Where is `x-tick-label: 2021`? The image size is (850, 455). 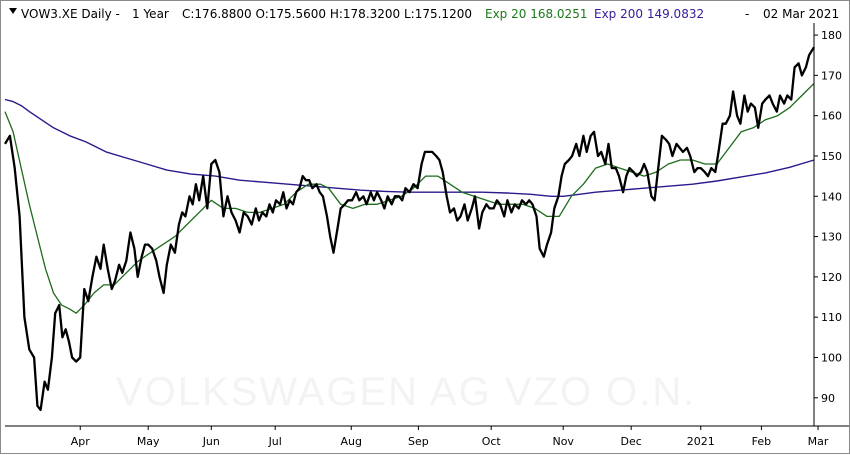 x-tick-label: 2021 is located at coordinates (701, 441).